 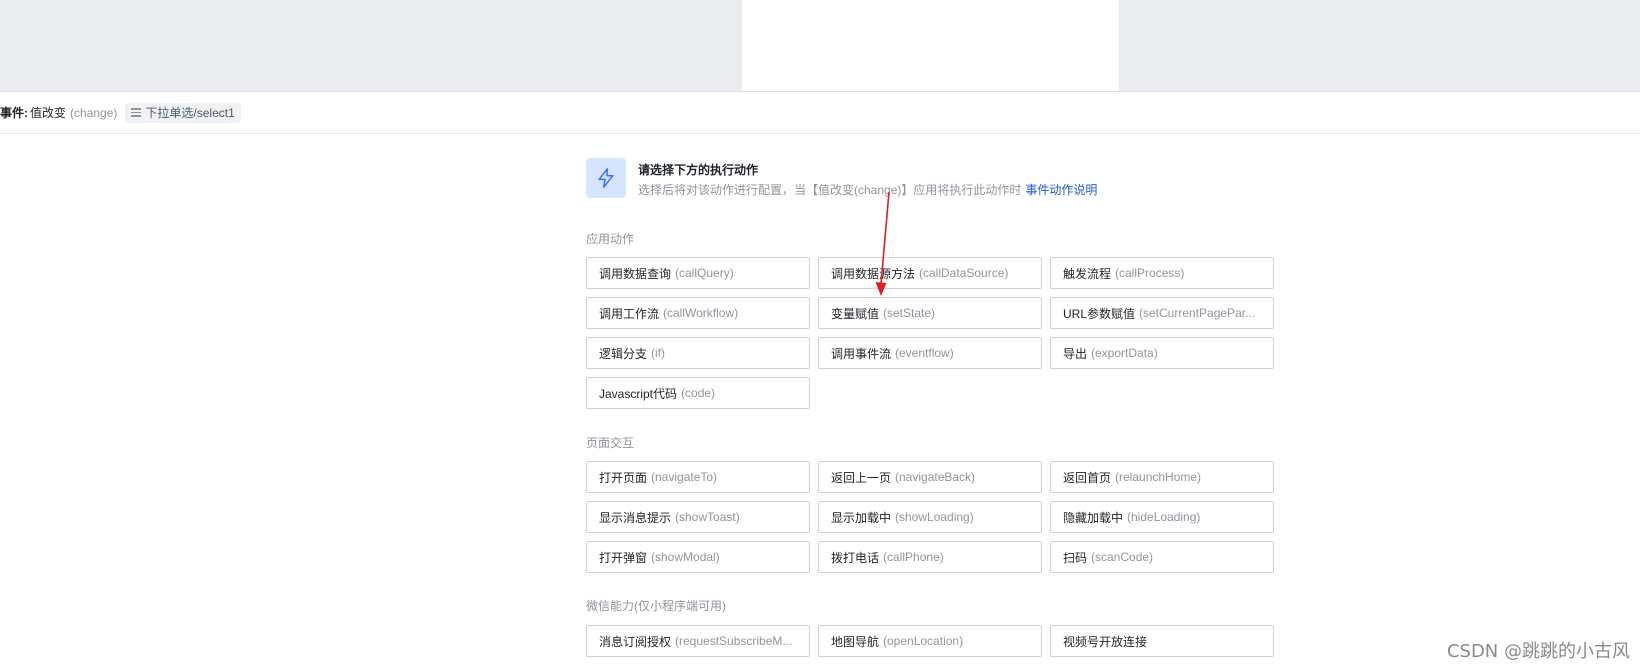 I want to click on action-code: (showToast), so click(x=707, y=517).